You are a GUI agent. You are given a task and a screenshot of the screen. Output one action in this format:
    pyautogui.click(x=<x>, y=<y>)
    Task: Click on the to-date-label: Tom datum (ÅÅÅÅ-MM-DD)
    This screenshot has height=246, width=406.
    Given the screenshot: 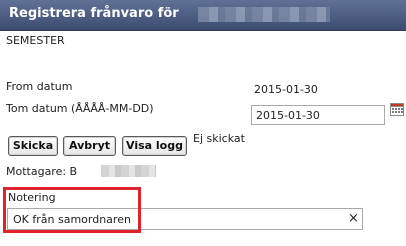 What is the action you would take?
    pyautogui.click(x=80, y=108)
    